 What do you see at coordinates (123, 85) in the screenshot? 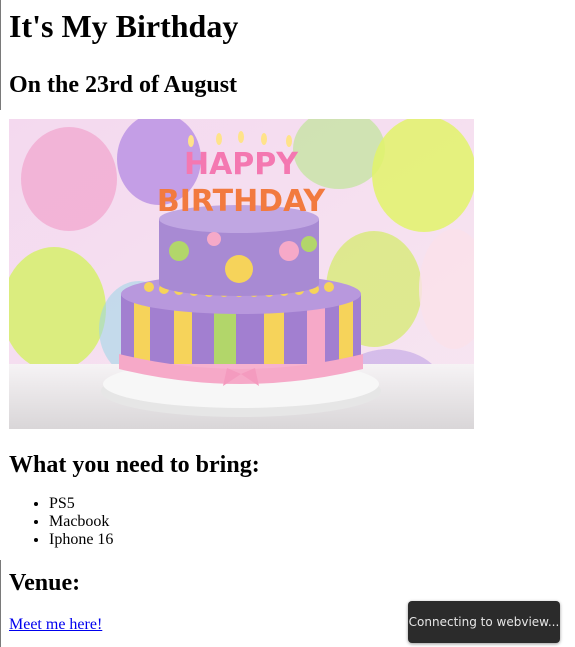
I see `page-subtitle: On the 23rd of August` at bounding box center [123, 85].